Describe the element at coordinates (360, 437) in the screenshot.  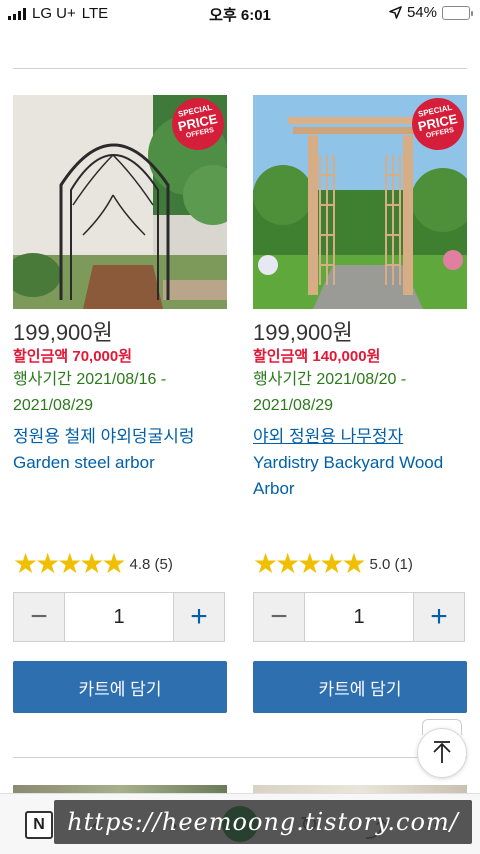
I see `product-name-ko: 야외 정원용 나무정자` at that location.